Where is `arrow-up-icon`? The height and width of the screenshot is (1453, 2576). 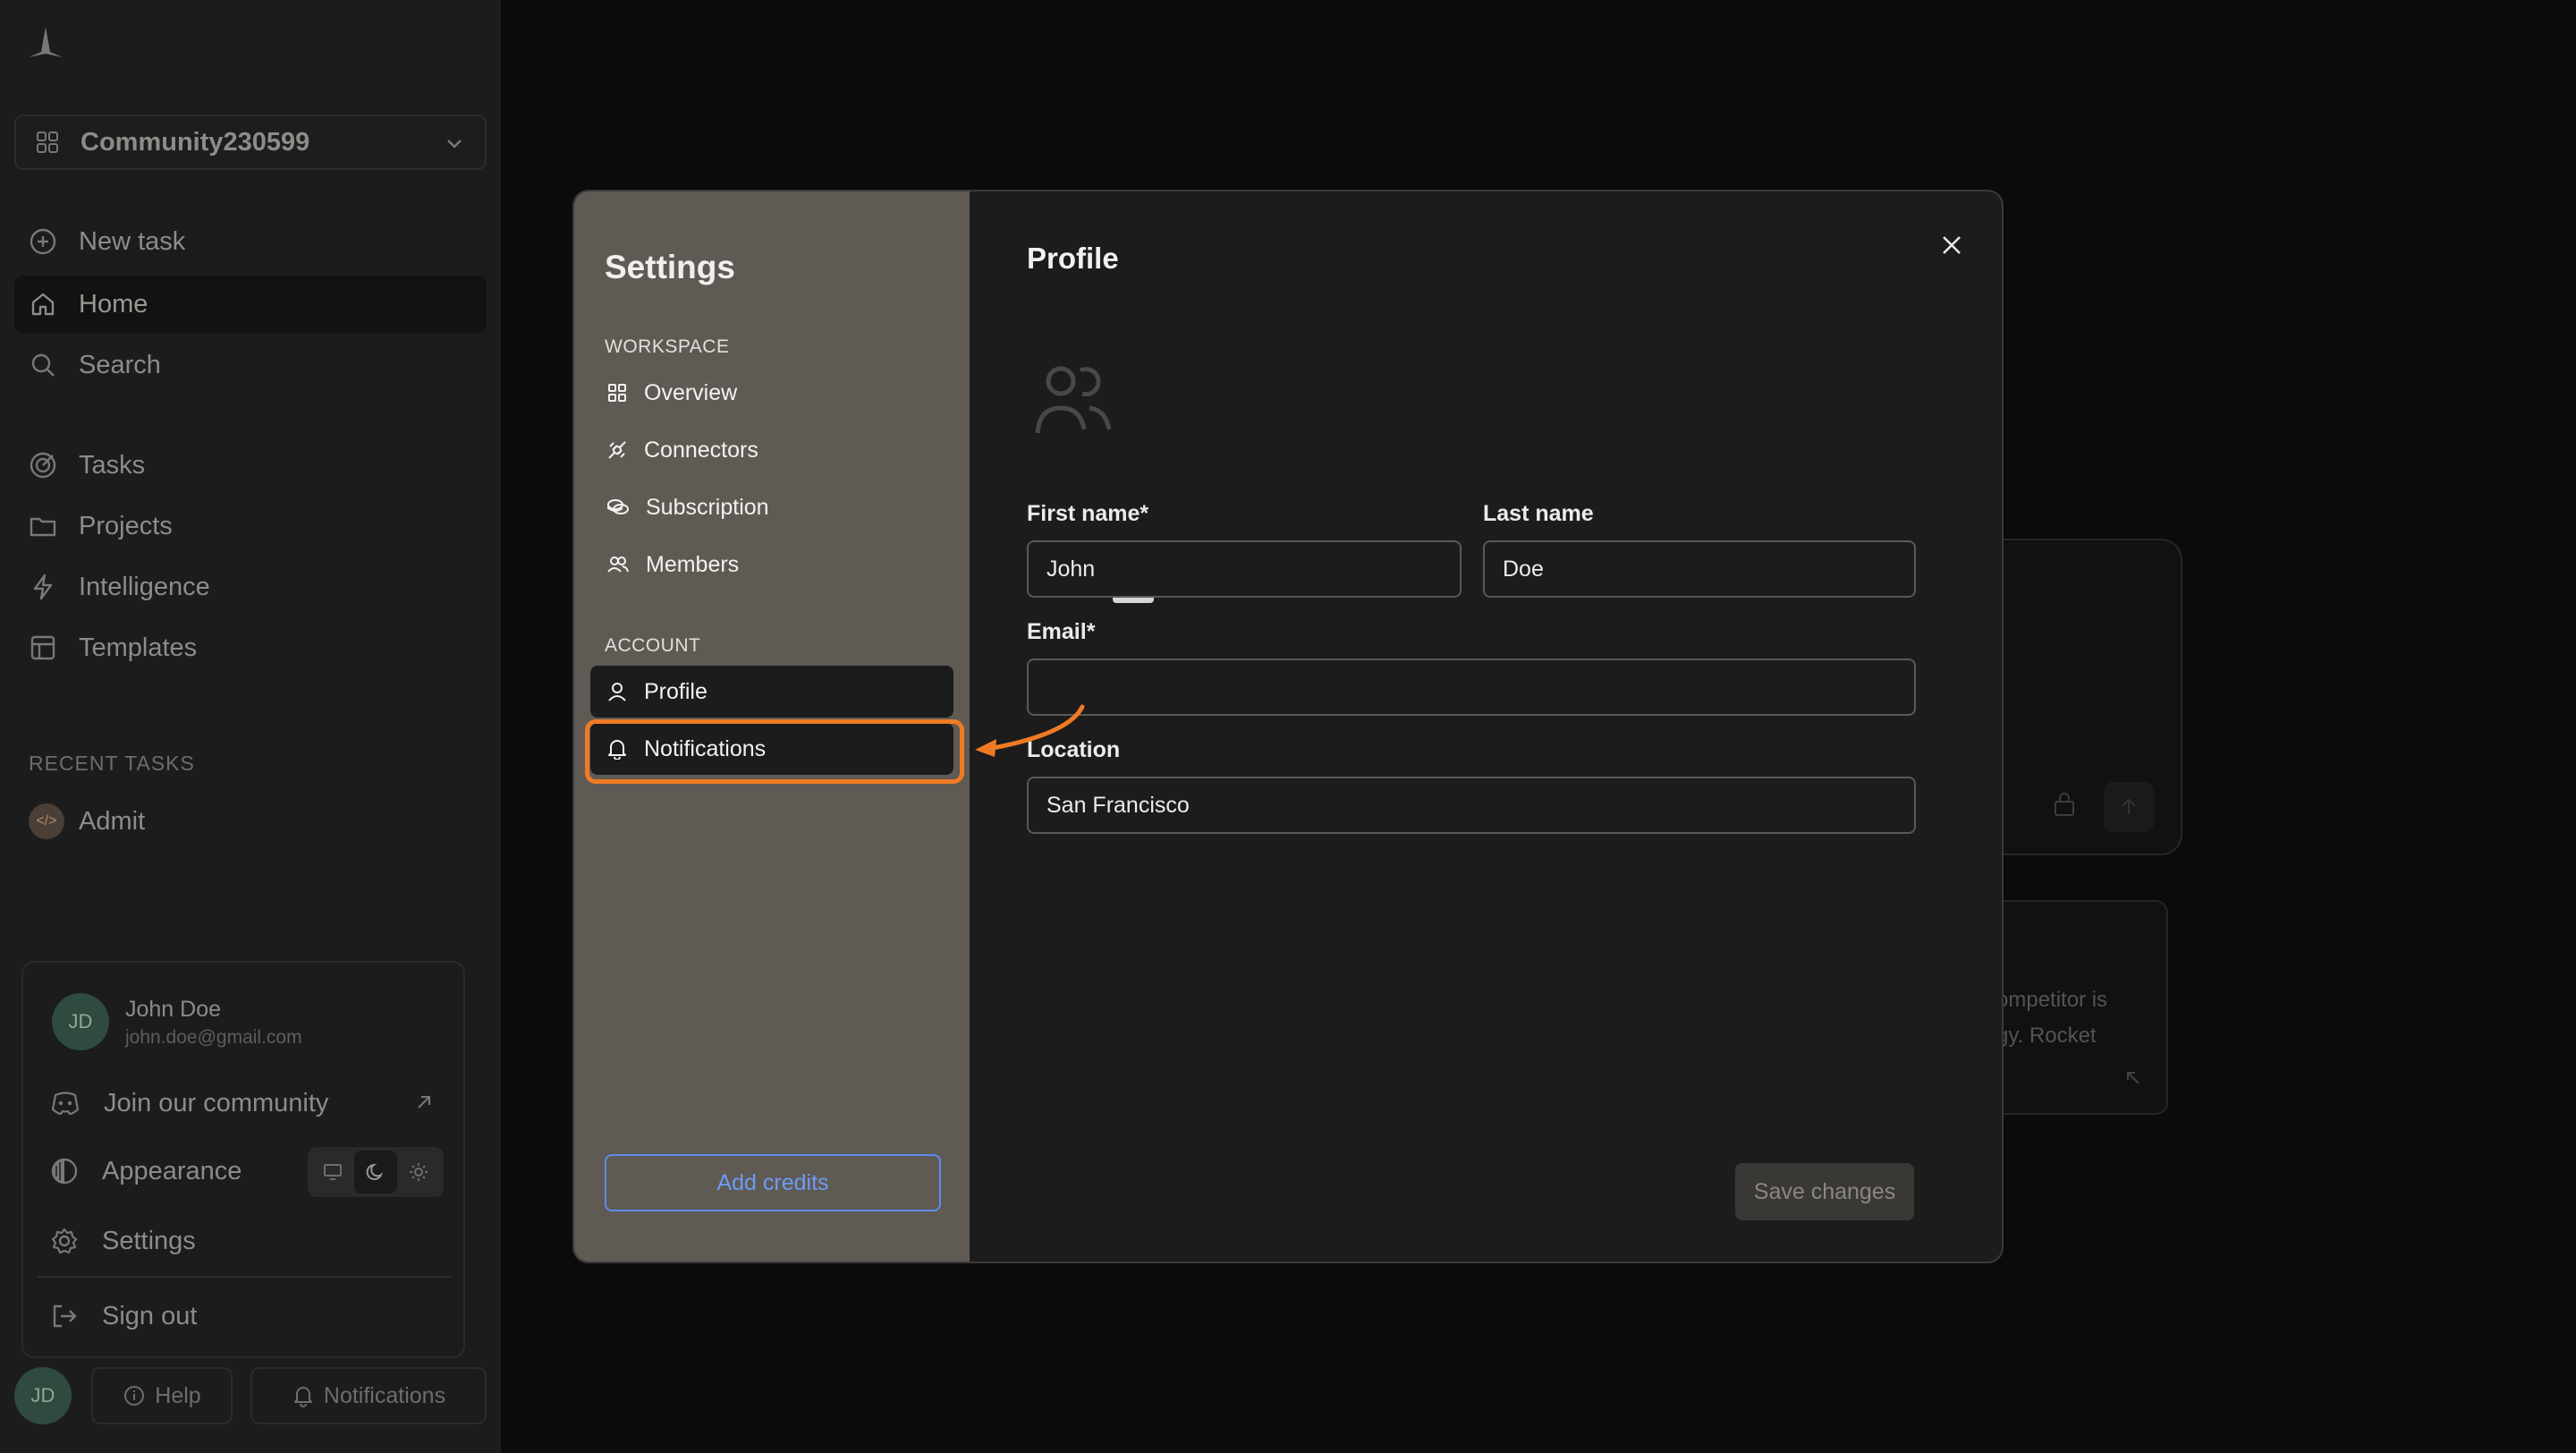
arrow-up-icon is located at coordinates (2129, 806).